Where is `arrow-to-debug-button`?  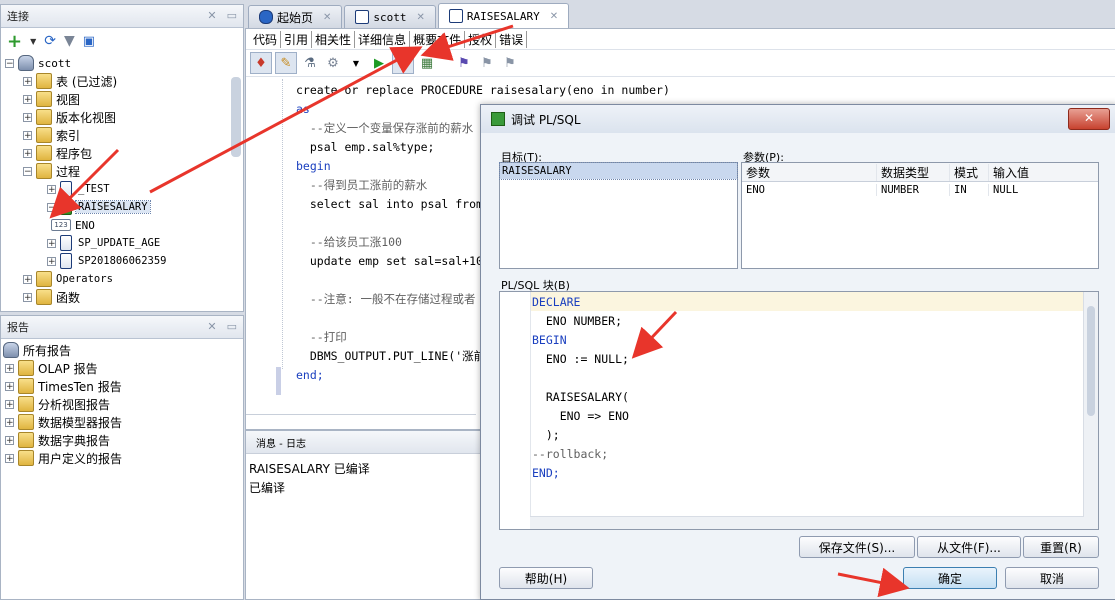 arrow-to-debug-button is located at coordinates (286, 120).